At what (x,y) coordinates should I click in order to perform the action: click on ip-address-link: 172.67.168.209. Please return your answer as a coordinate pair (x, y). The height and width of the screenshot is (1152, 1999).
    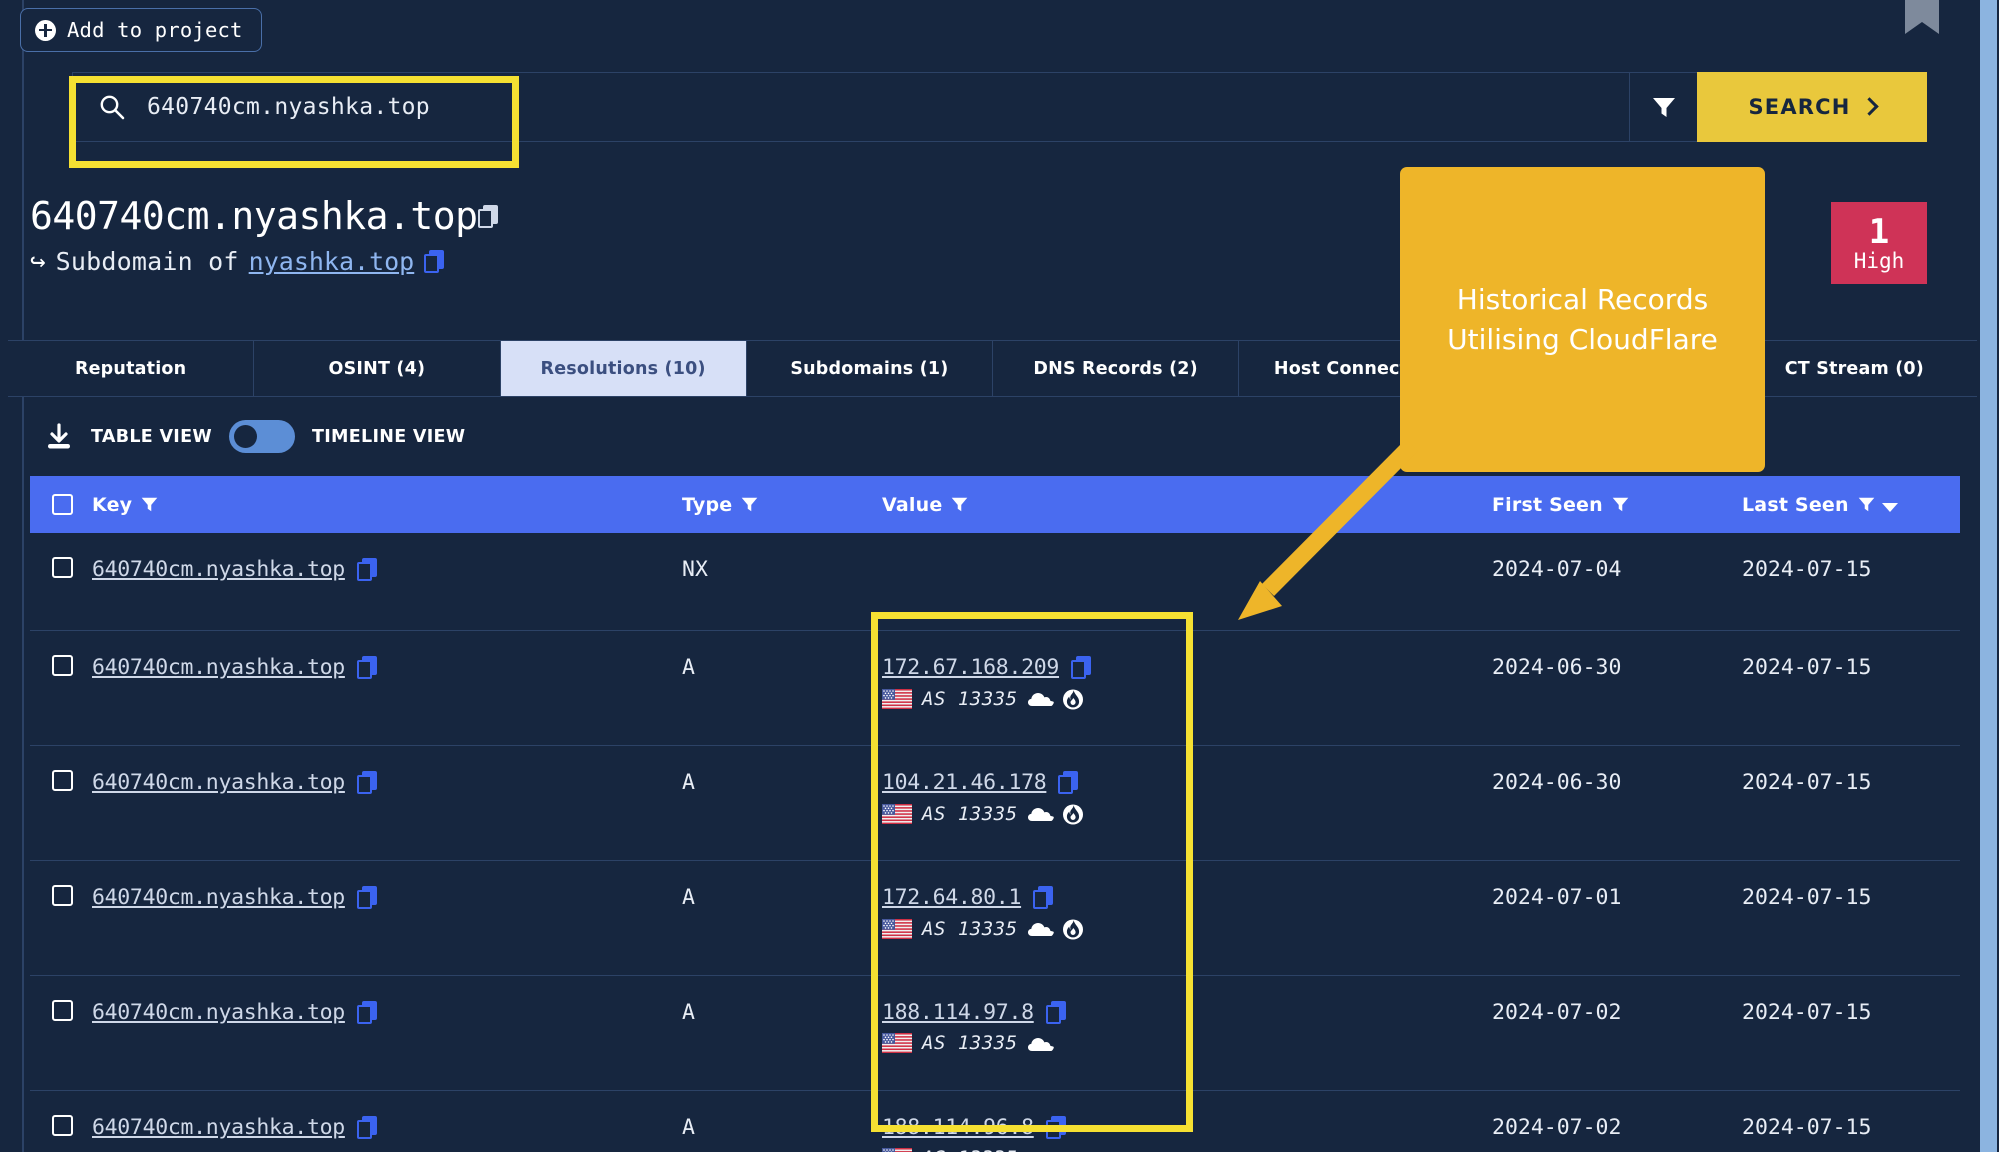
    Looking at the image, I should click on (970, 667).